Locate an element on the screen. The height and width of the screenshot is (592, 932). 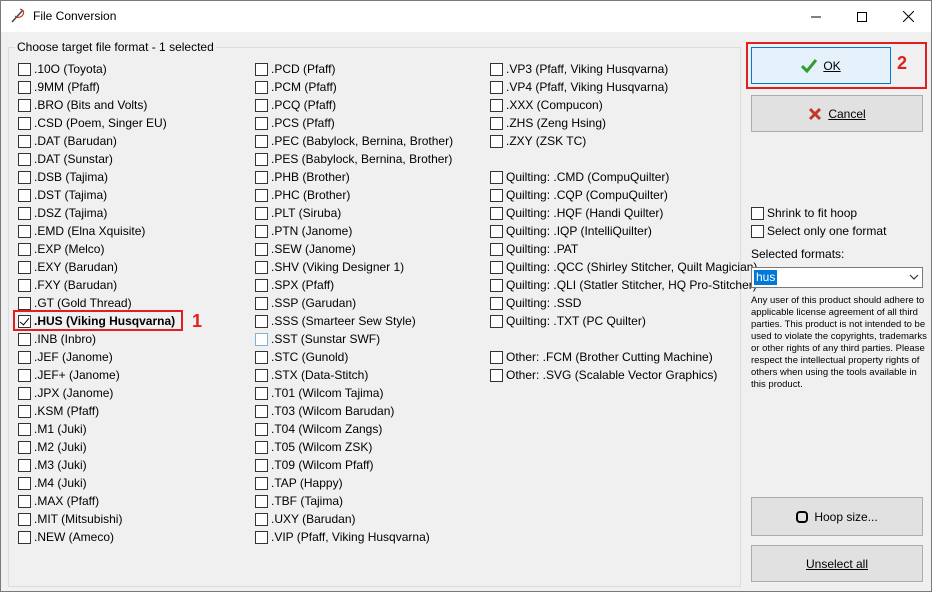
format-option: .T09 (Wilcom Pfaff) is located at coordinates (314, 465).